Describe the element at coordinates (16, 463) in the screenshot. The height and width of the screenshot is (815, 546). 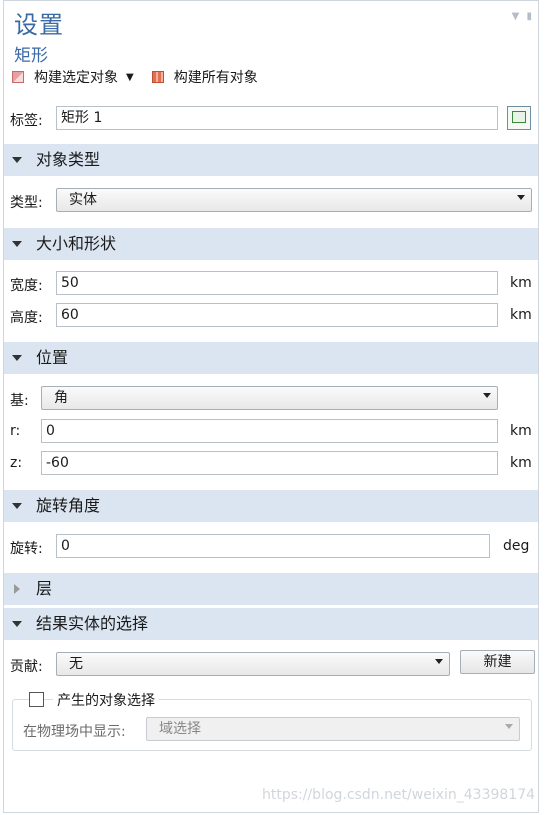
I see `z-label: z:` at that location.